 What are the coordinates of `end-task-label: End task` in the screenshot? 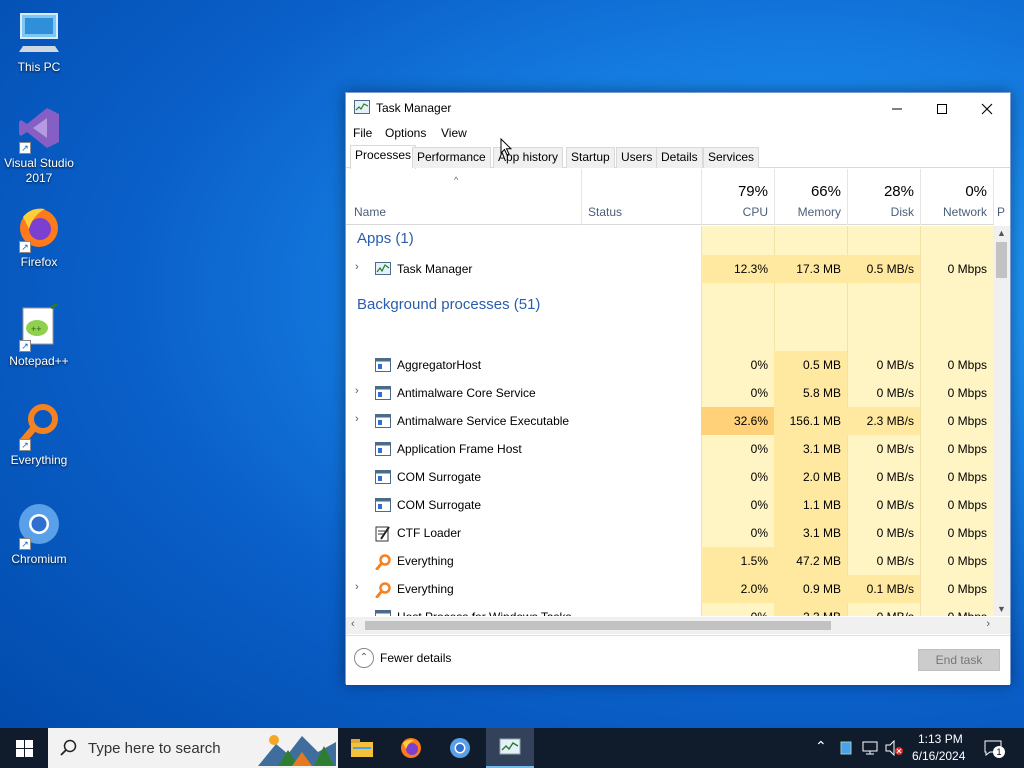 It's located at (959, 660).